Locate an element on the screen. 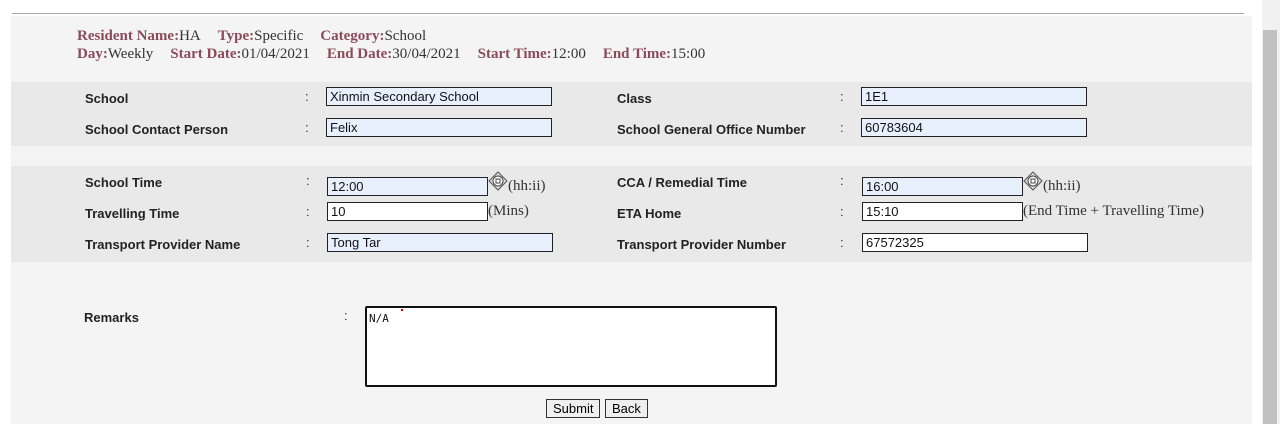 The height and width of the screenshot is (424, 1280). school-time-format: (hh:ii) is located at coordinates (527, 186).